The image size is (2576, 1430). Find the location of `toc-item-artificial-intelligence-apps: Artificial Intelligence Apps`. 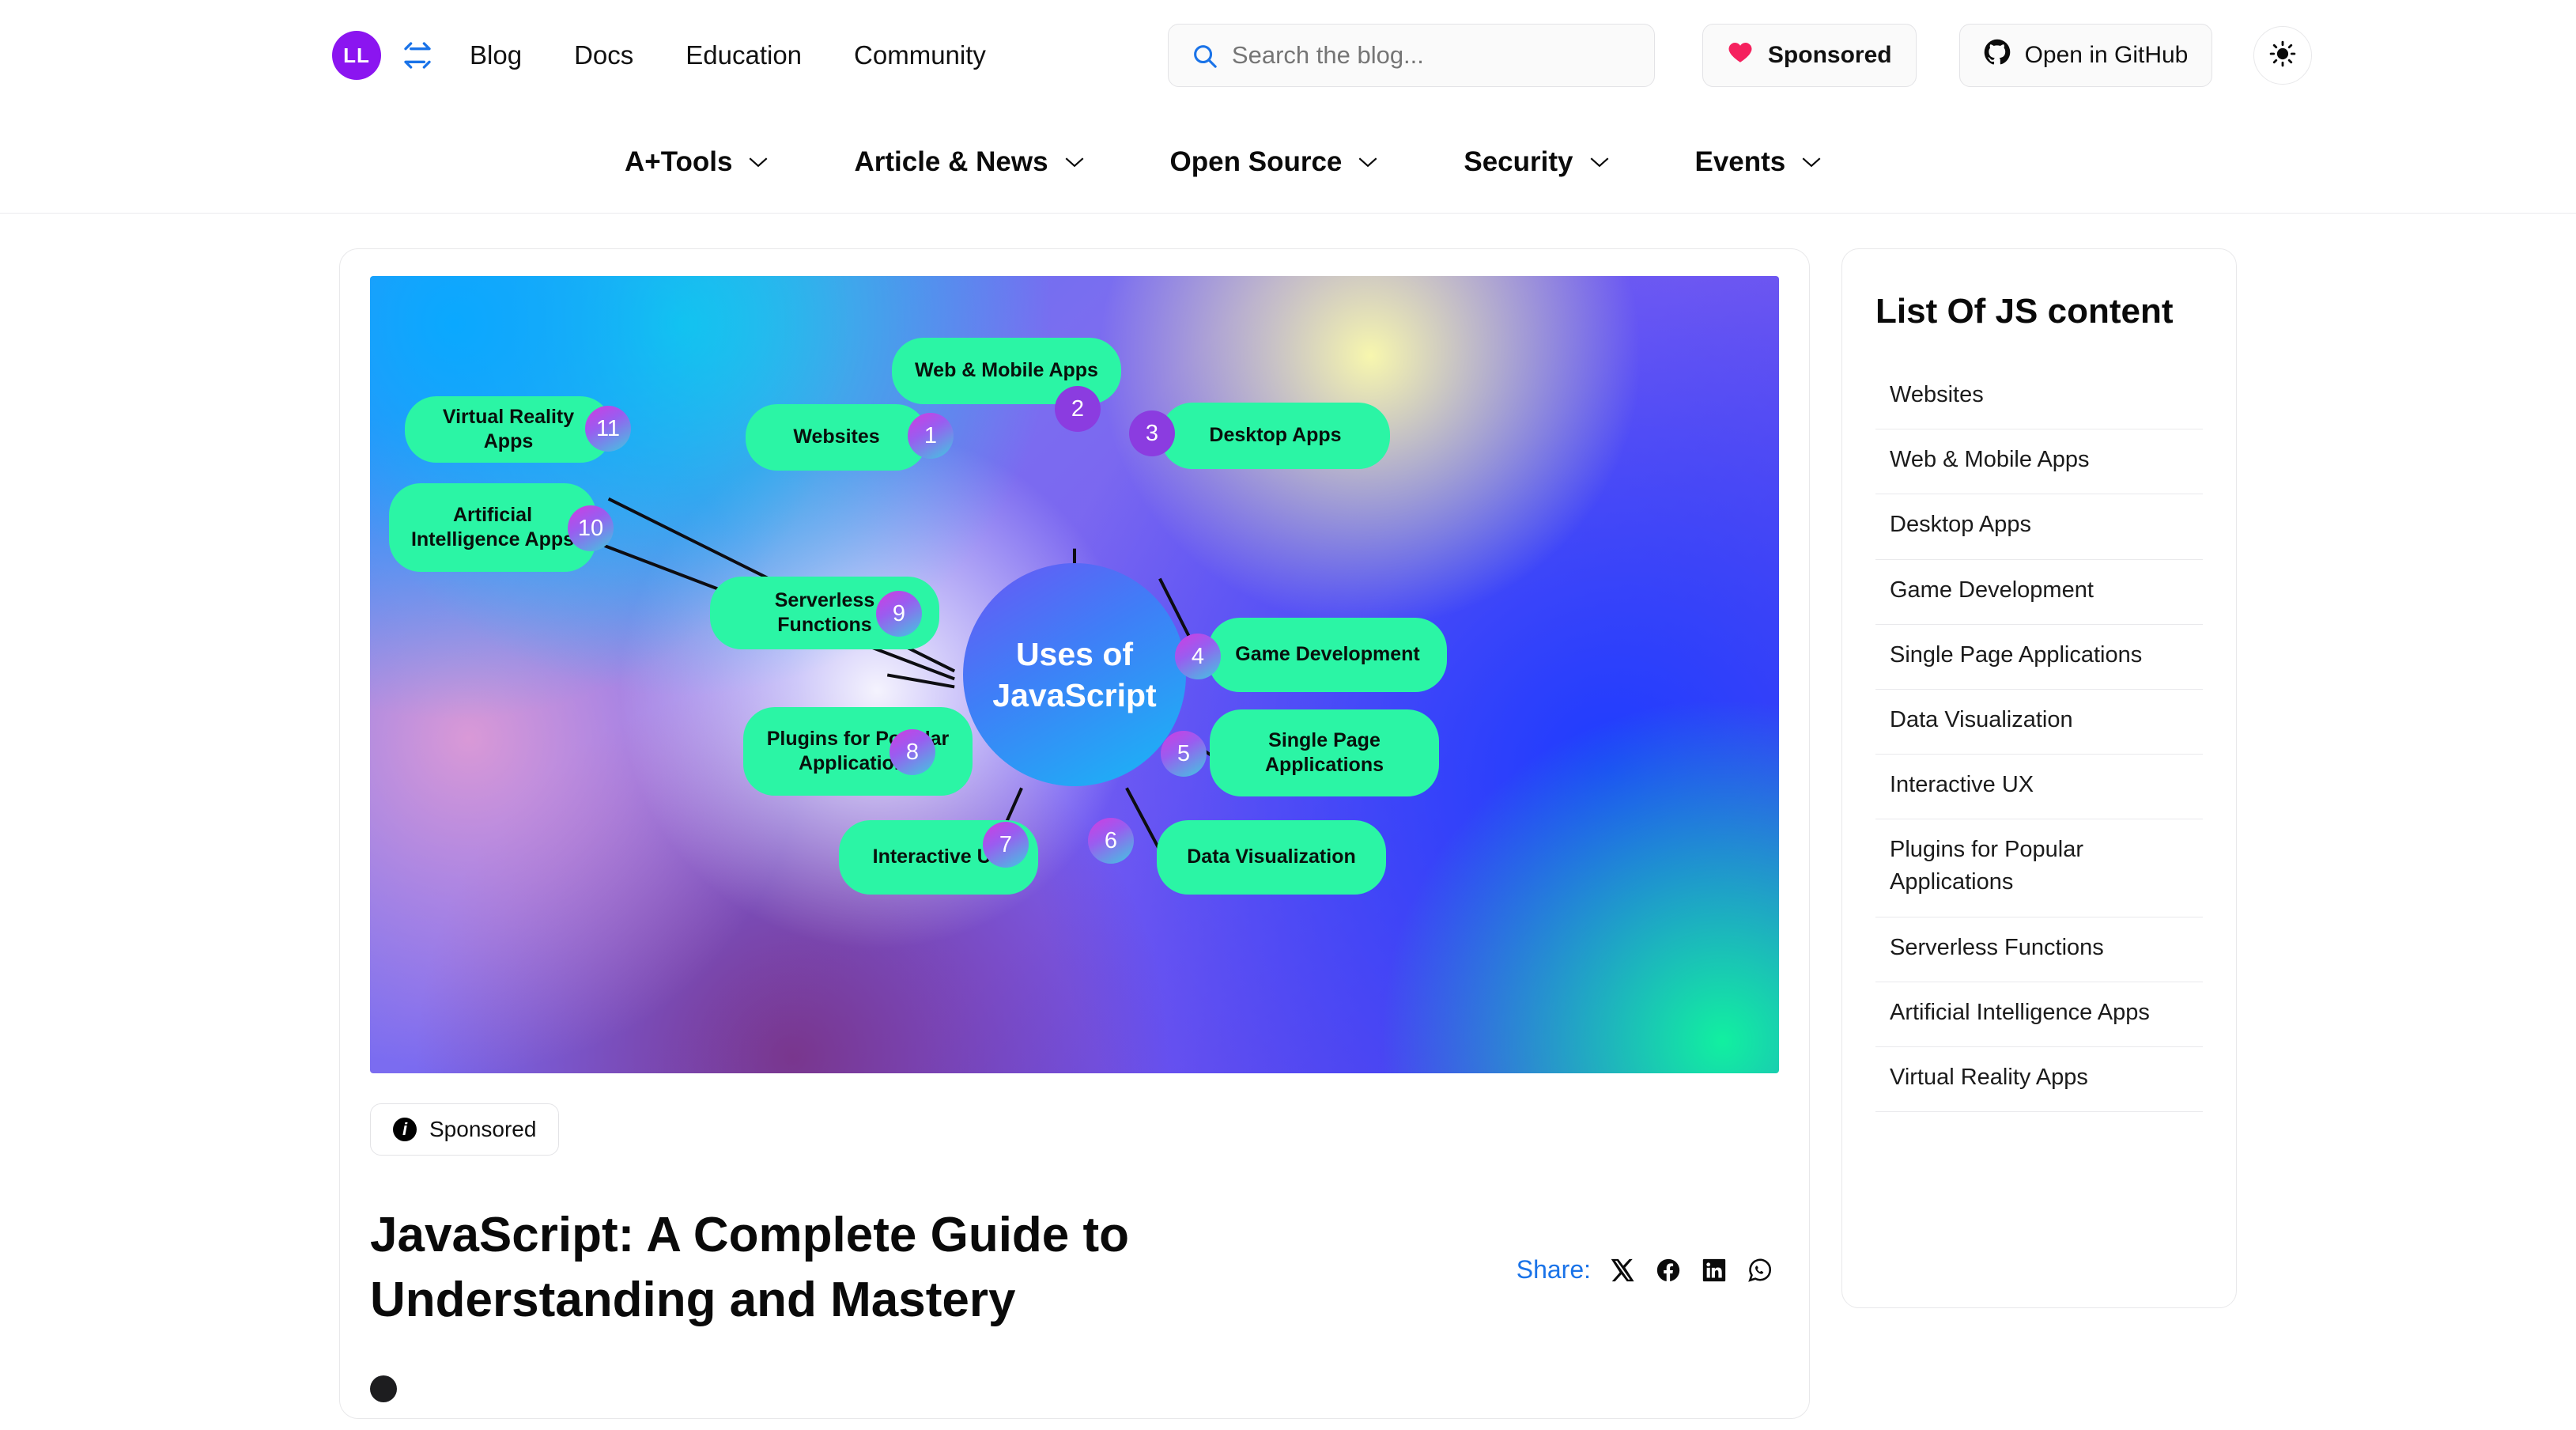

toc-item-artificial-intelligence-apps: Artificial Intelligence Apps is located at coordinates (2039, 1014).